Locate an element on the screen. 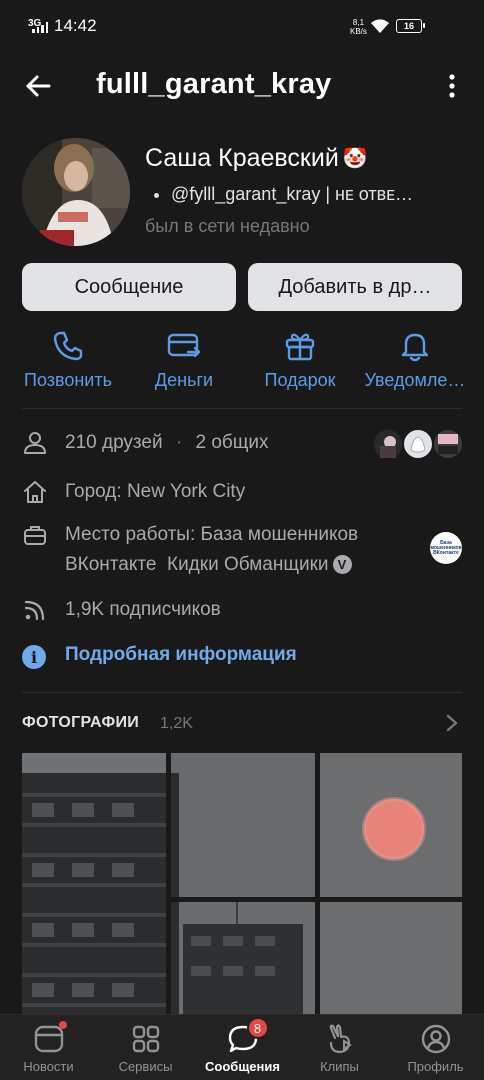  clips-icon is located at coordinates (340, 1039).